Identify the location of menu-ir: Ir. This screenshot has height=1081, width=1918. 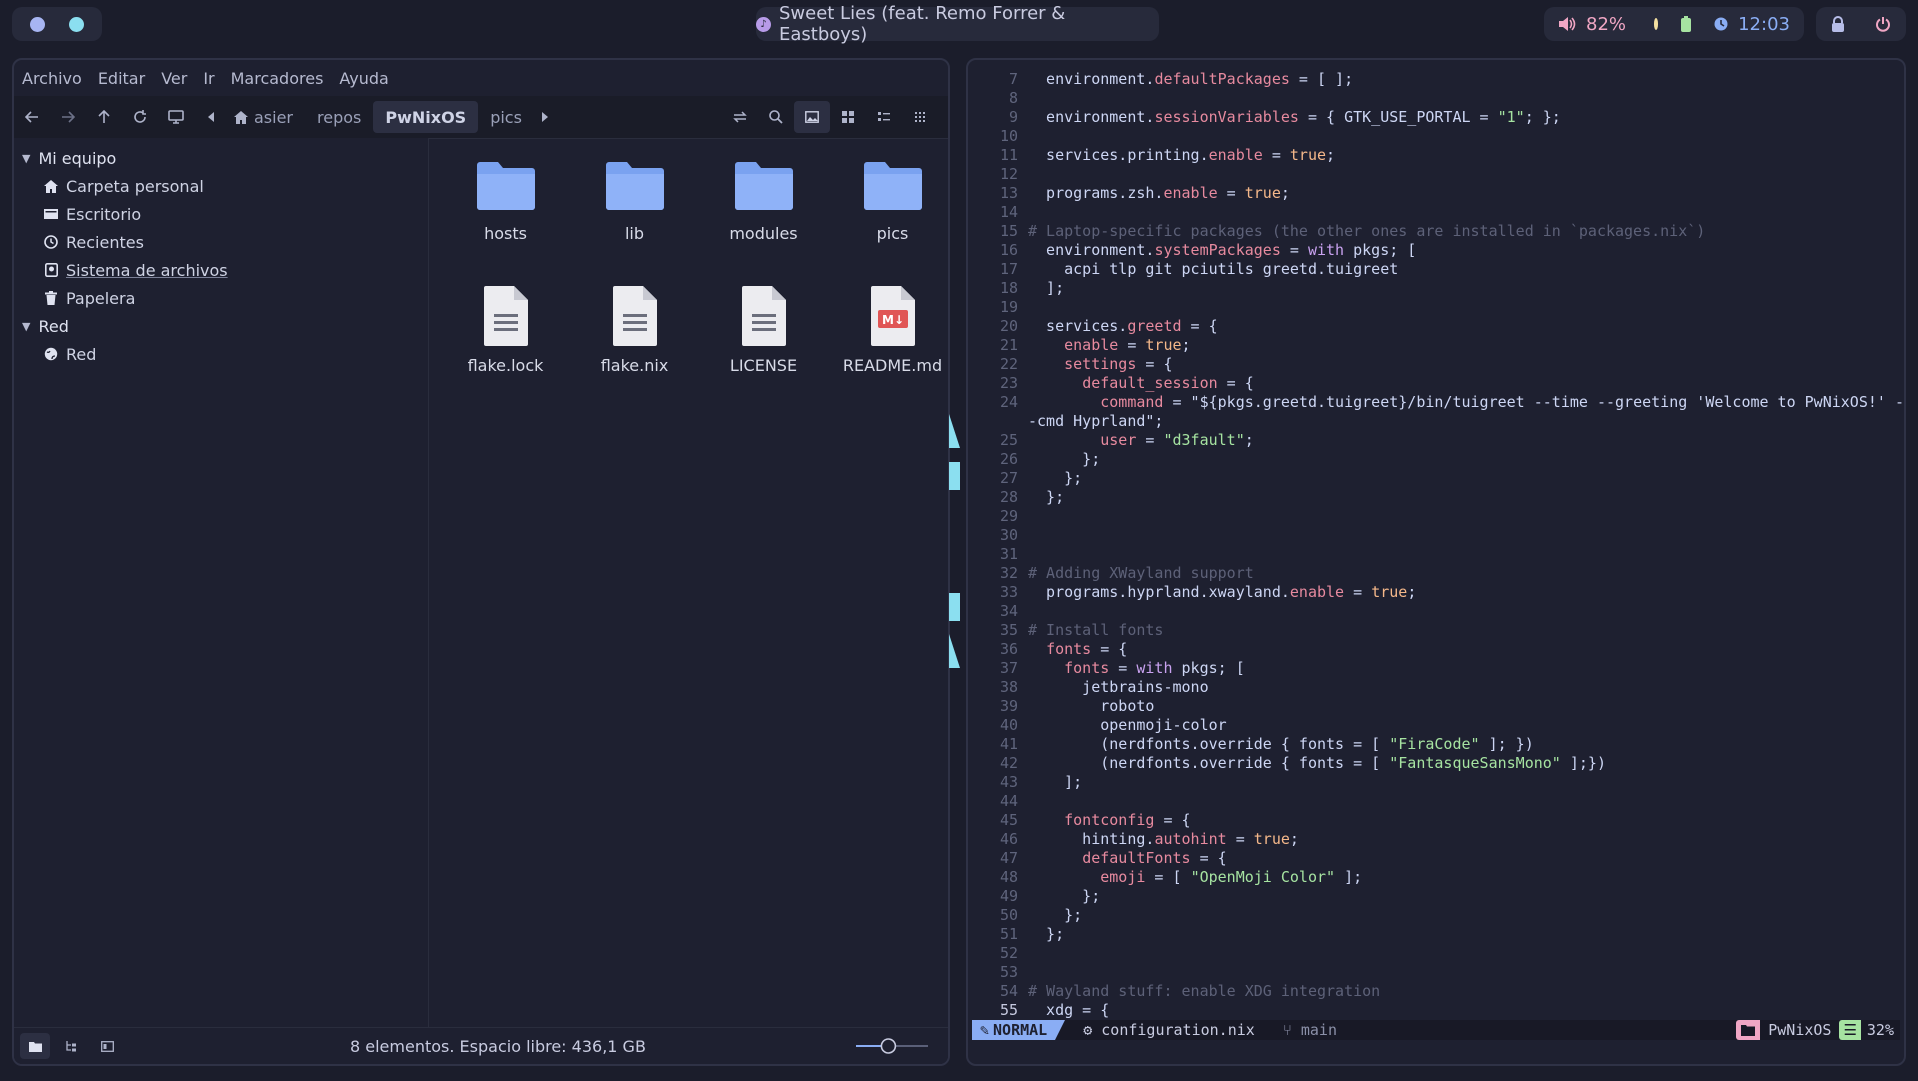
(208, 78).